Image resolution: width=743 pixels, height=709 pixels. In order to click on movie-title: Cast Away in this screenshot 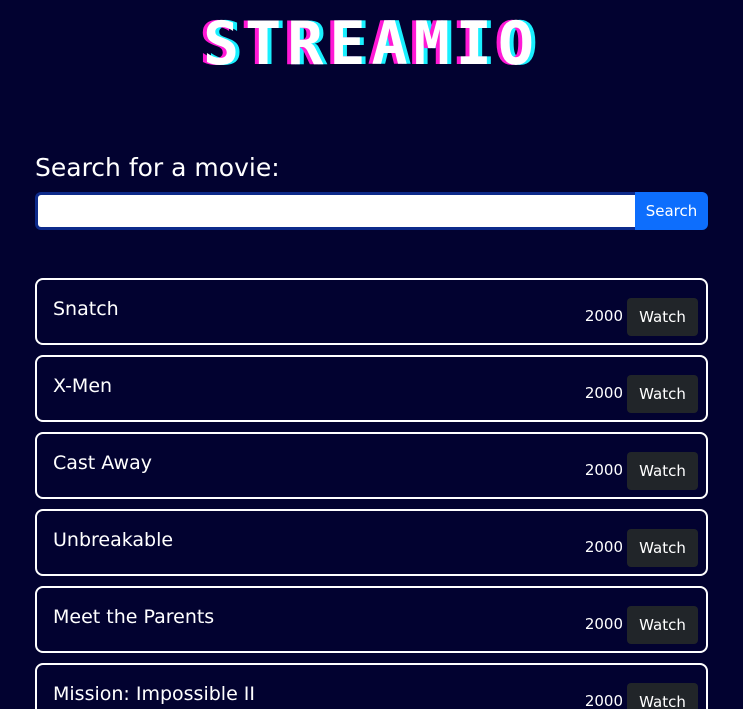, I will do `click(102, 463)`.